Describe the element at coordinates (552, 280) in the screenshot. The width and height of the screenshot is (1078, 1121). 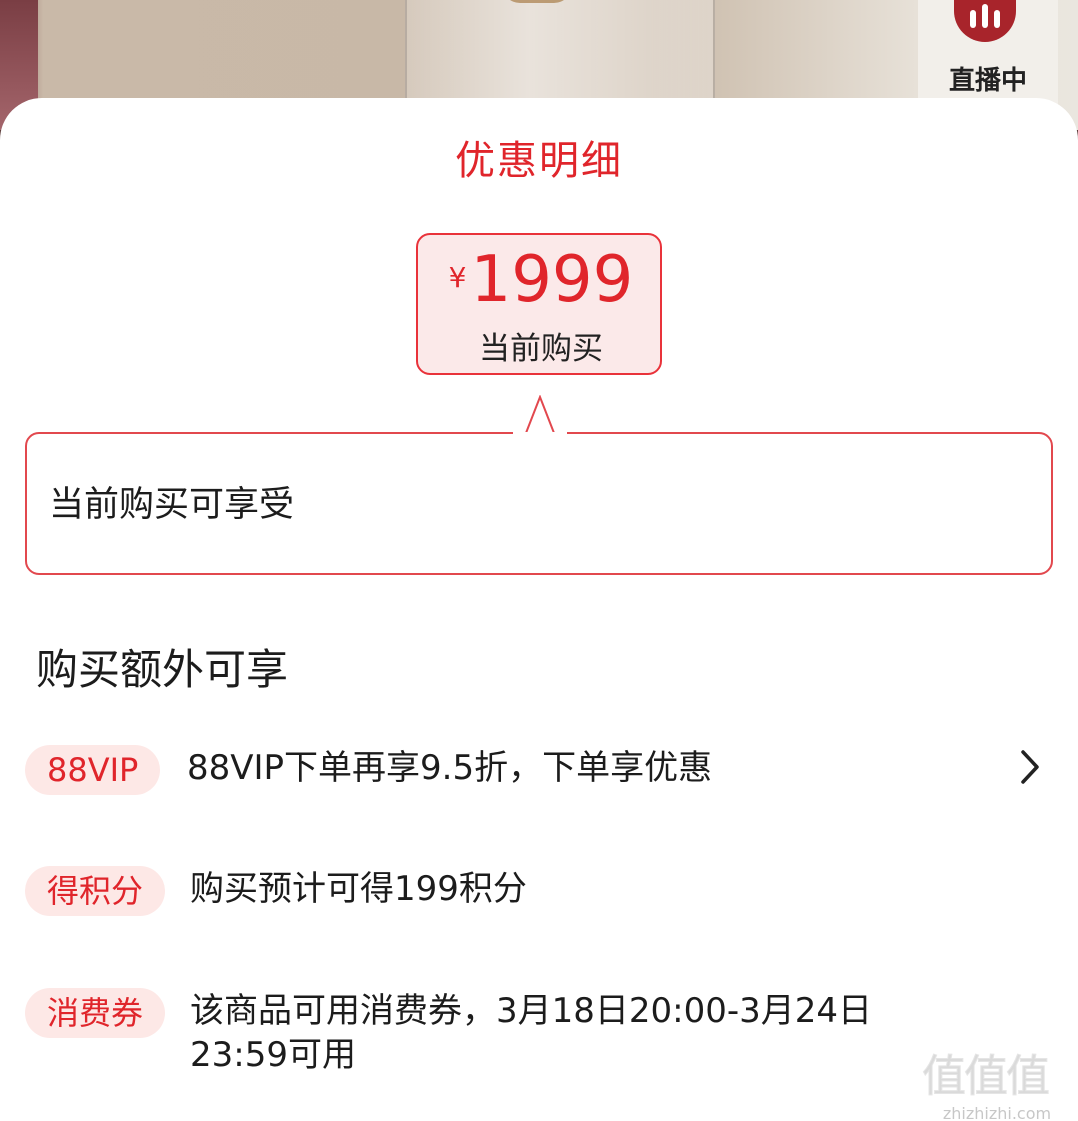
I see `price-amount: 1999` at that location.